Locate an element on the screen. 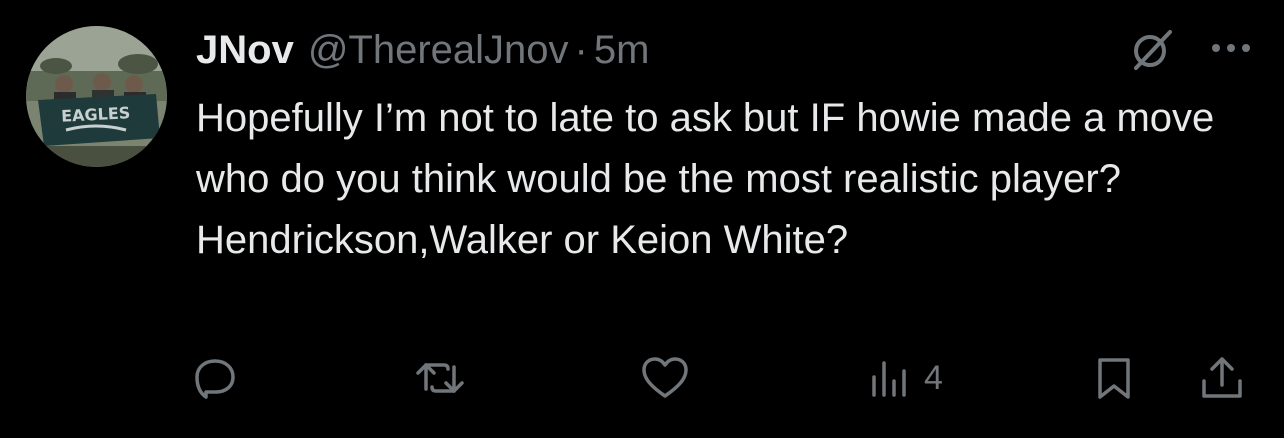 This screenshot has width=1284, height=438. action-bar: 4 is located at coordinates (642, 378).